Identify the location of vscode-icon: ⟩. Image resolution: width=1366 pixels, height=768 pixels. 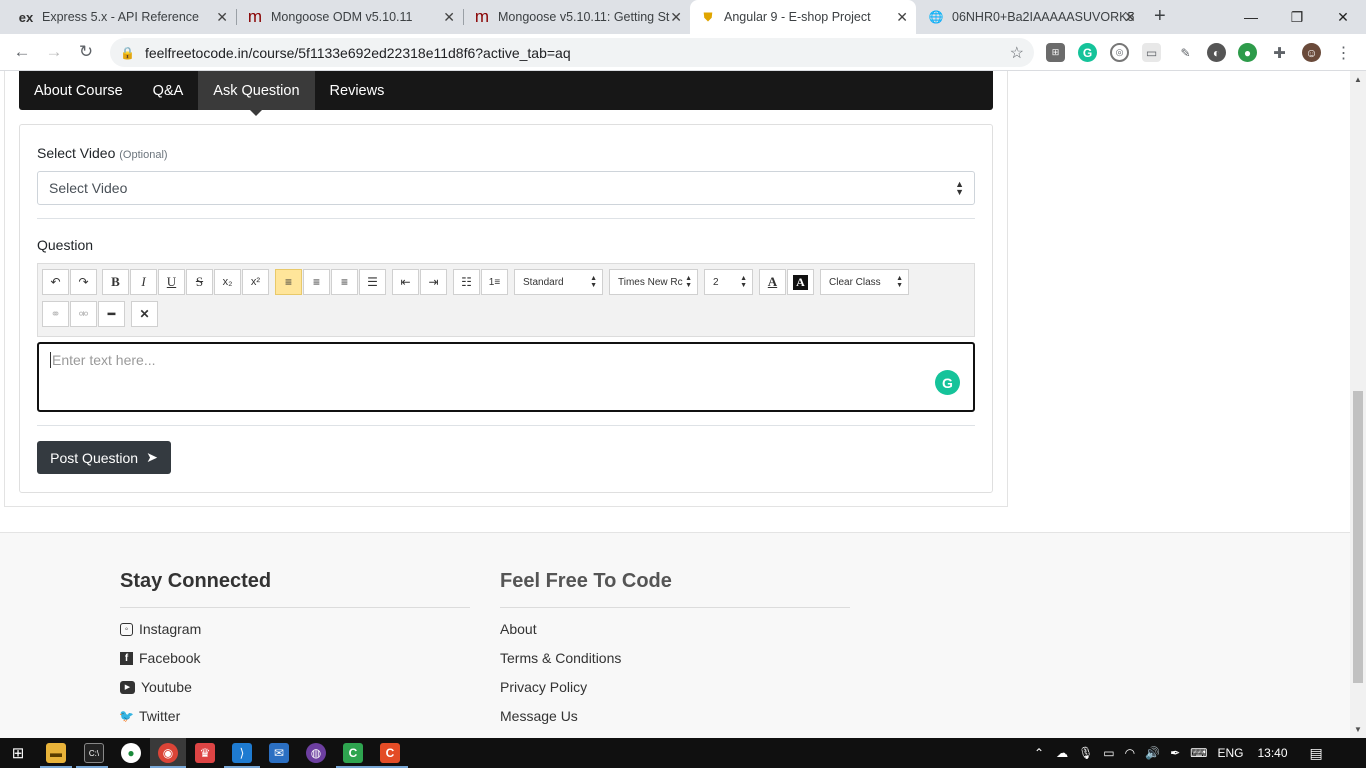
(242, 753).